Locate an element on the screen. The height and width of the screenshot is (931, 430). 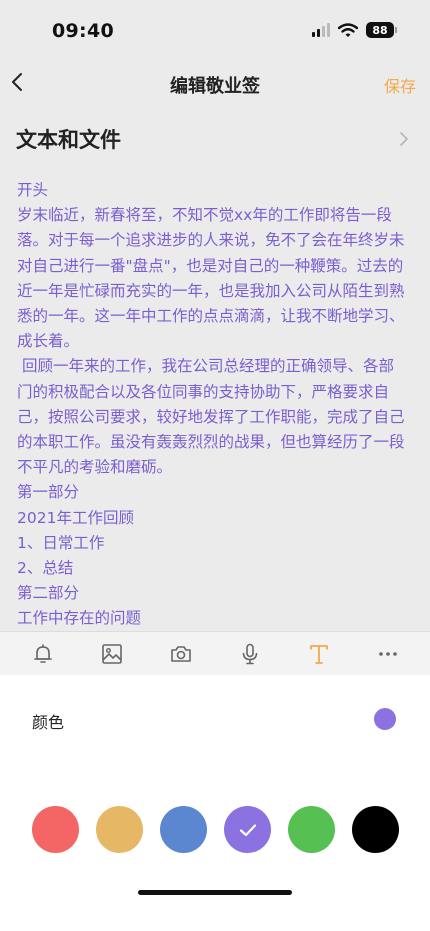
status-time: 09:40 is located at coordinates (83, 31).